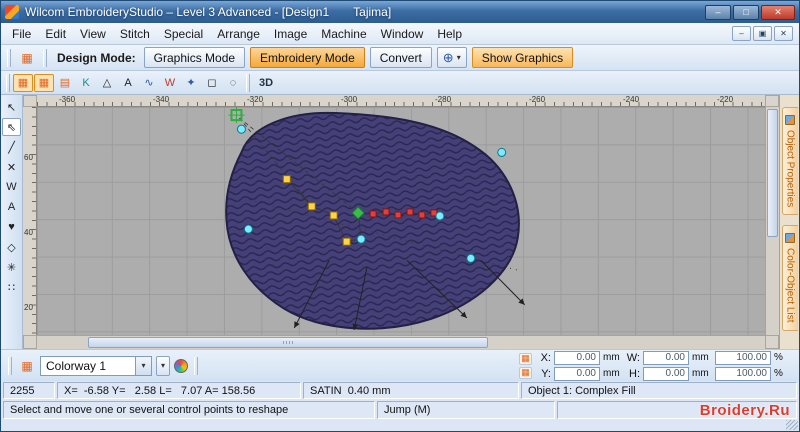  I want to click on 3d-view-button: 3D, so click(266, 83).